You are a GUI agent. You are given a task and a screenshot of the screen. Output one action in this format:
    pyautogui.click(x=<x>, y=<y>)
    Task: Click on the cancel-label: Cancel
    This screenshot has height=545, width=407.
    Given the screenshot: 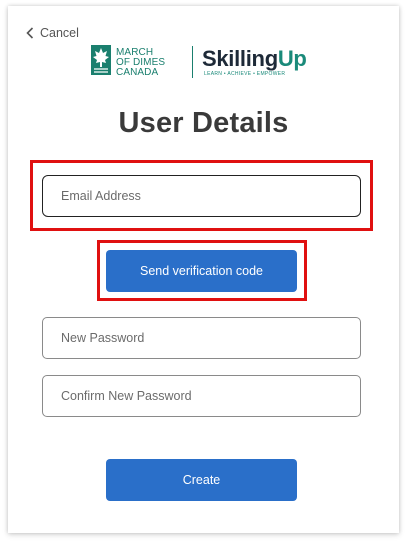 What is the action you would take?
    pyautogui.click(x=59, y=33)
    